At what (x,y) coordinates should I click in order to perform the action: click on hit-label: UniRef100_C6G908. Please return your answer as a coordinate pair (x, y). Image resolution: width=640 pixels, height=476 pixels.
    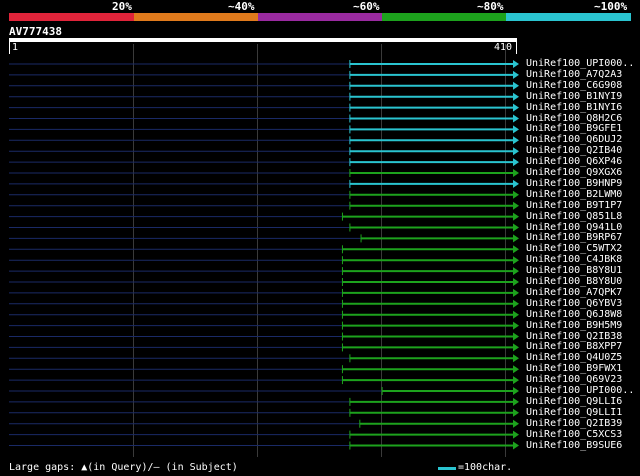
    Looking at the image, I should click on (574, 85).